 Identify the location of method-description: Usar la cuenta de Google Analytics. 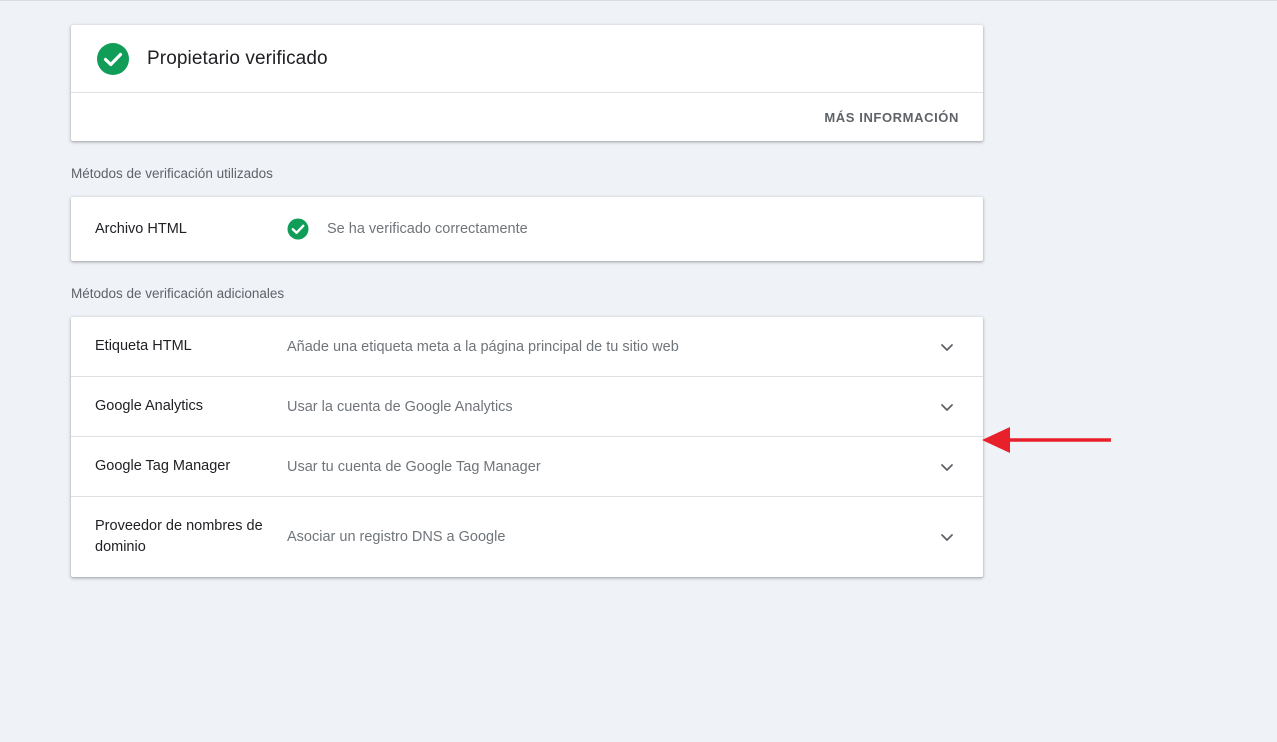
(400, 406).